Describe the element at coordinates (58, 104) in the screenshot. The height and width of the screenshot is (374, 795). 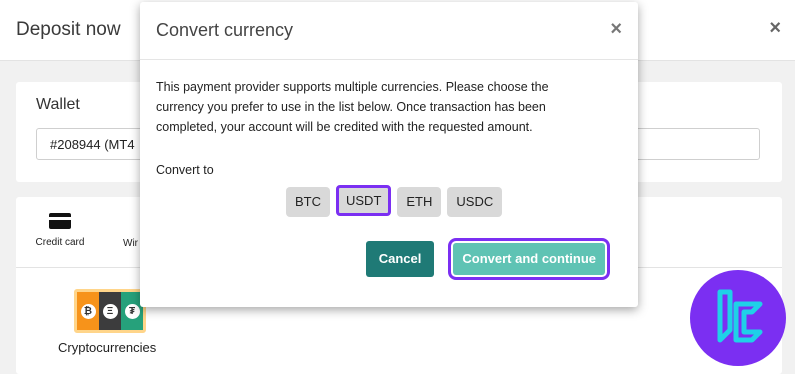
I see `wallet-label: Wallet` at that location.